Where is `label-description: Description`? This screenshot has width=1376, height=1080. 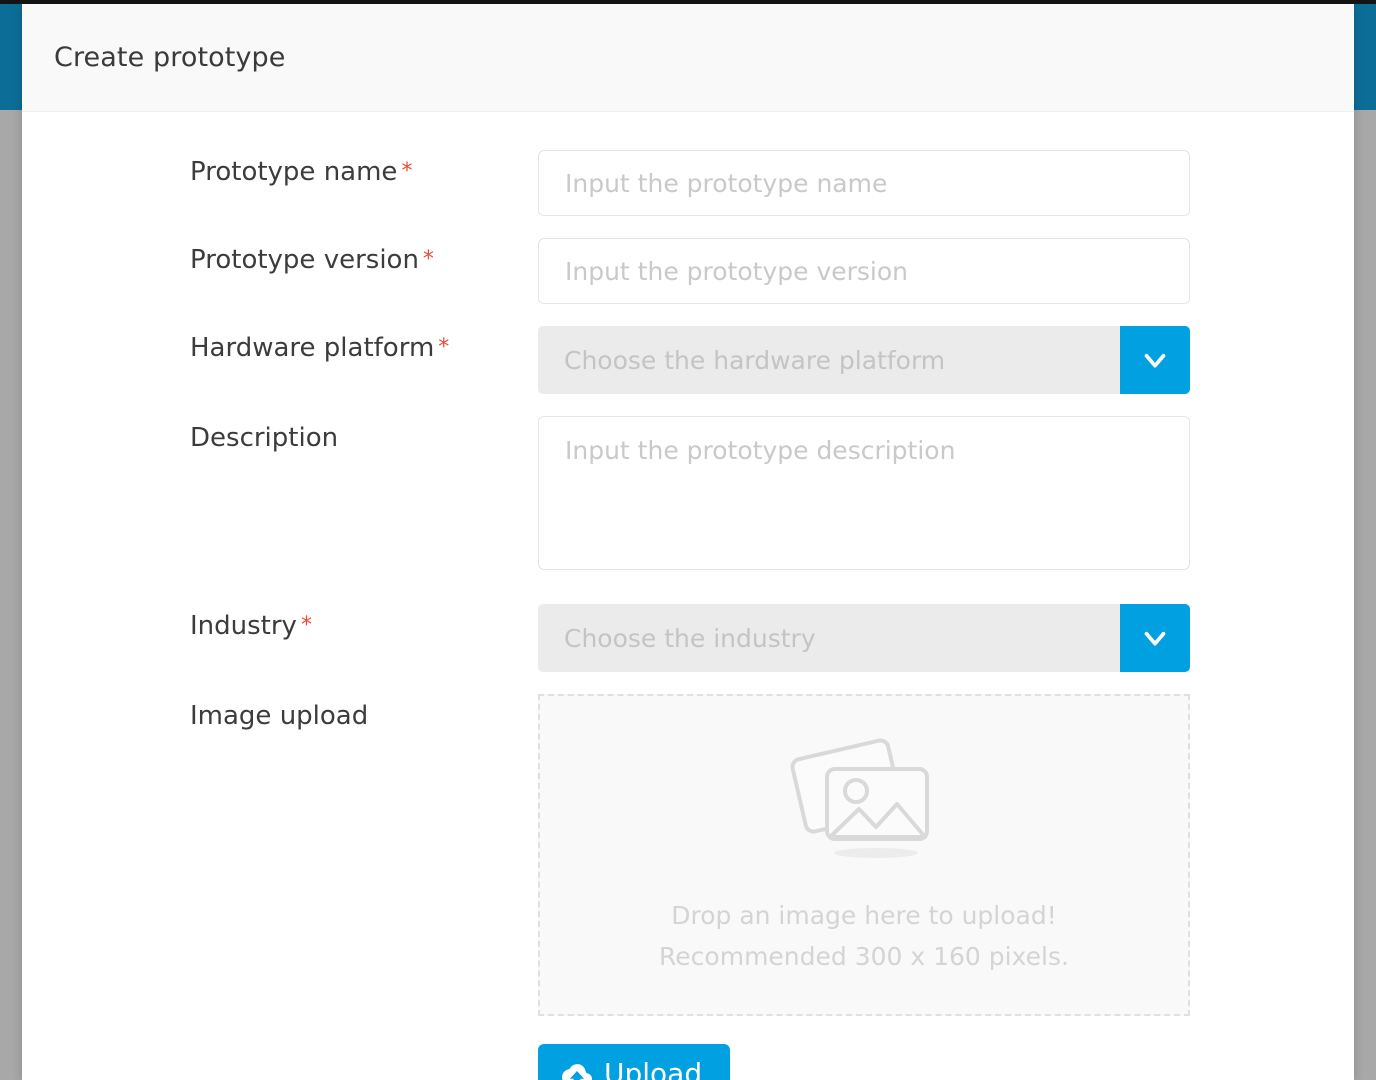
label-description: Description is located at coordinates (364, 434).